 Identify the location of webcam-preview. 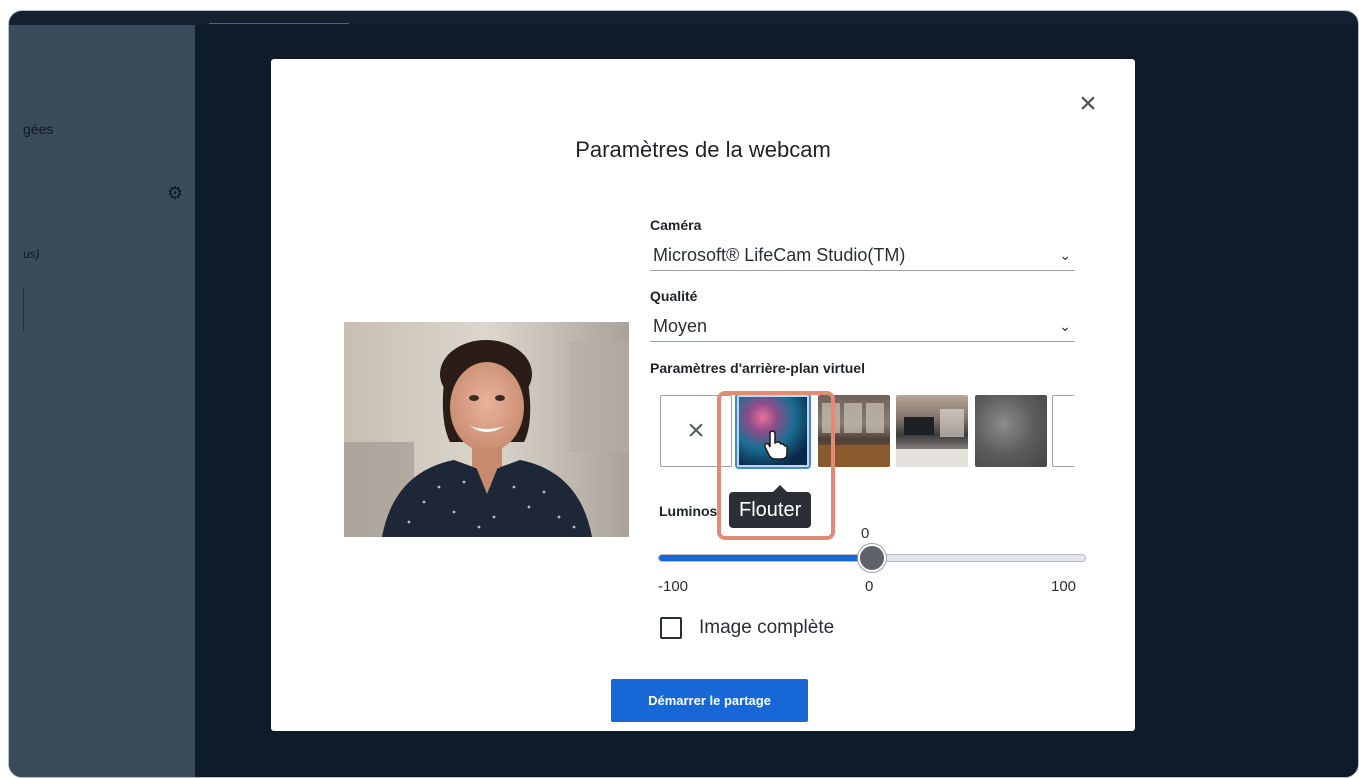
(486, 429).